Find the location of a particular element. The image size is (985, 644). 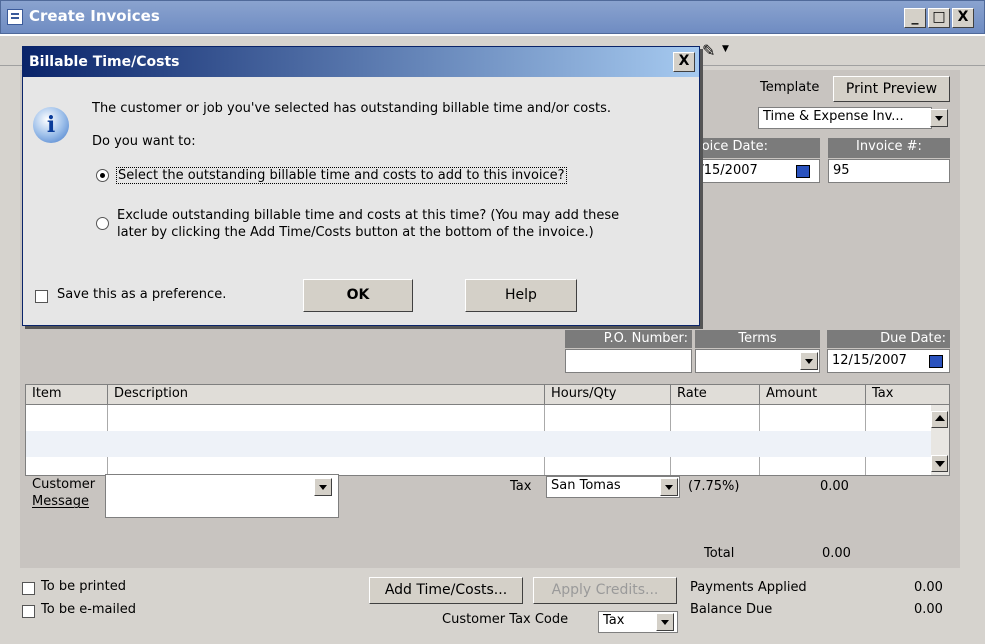

invoice-window-icon is located at coordinates (15, 17).